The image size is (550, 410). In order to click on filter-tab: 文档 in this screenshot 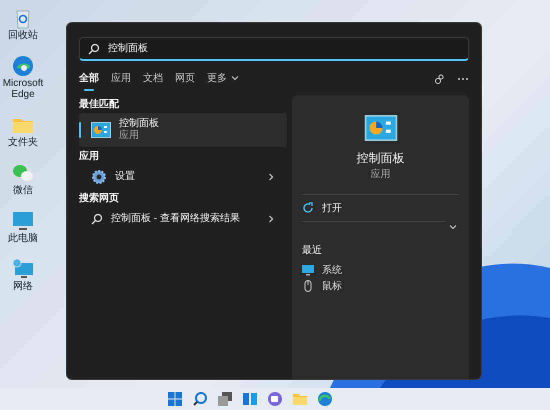, I will do `click(153, 79)`.